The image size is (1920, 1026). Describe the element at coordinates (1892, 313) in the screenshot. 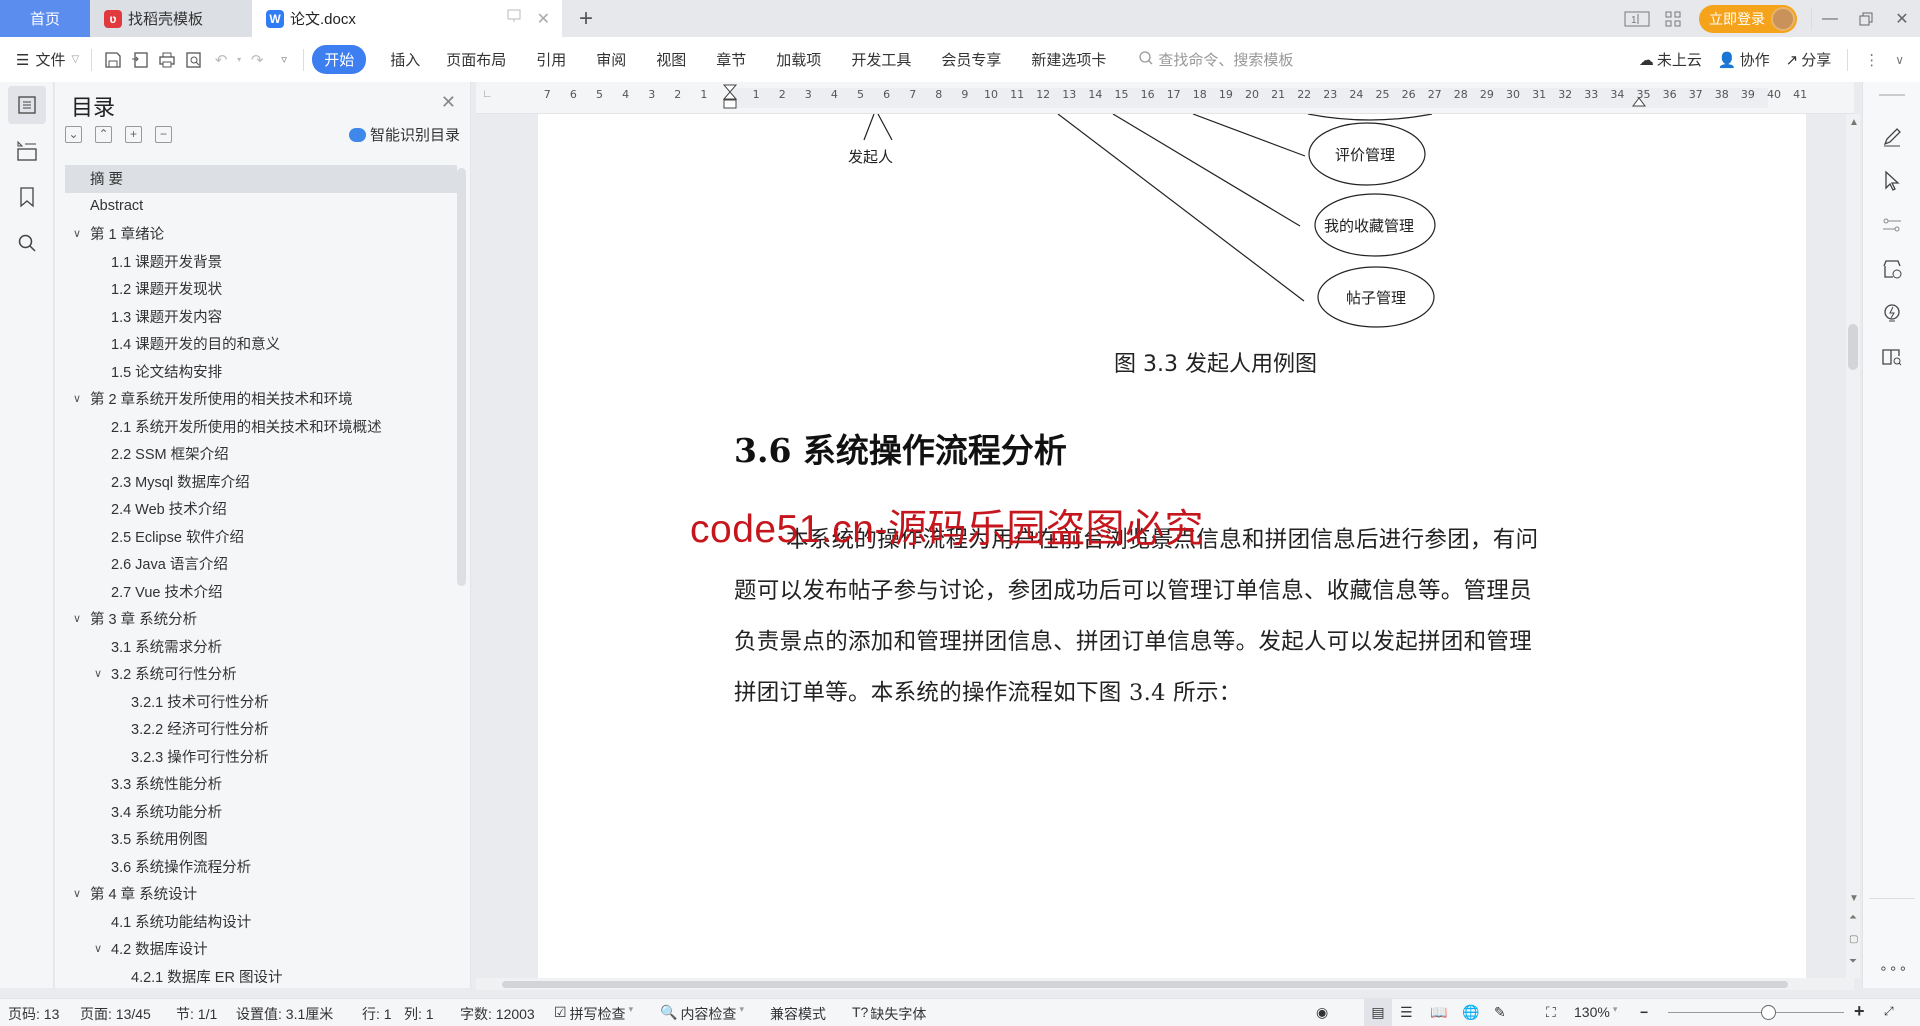

I see `lightning-bulb-icon` at that location.